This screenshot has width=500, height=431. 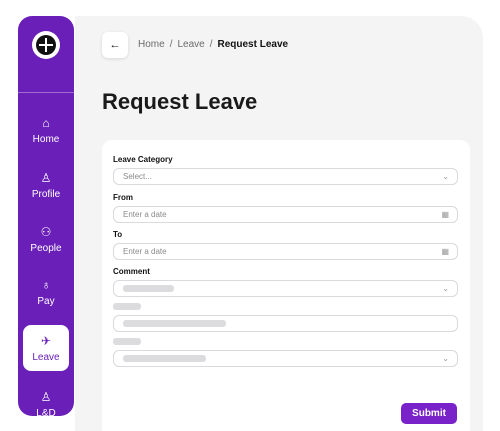 I want to click on page-title: Request Leave, so click(x=180, y=101).